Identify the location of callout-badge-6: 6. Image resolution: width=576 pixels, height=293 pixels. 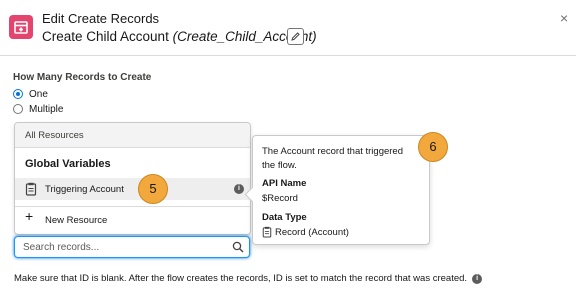
(433, 147).